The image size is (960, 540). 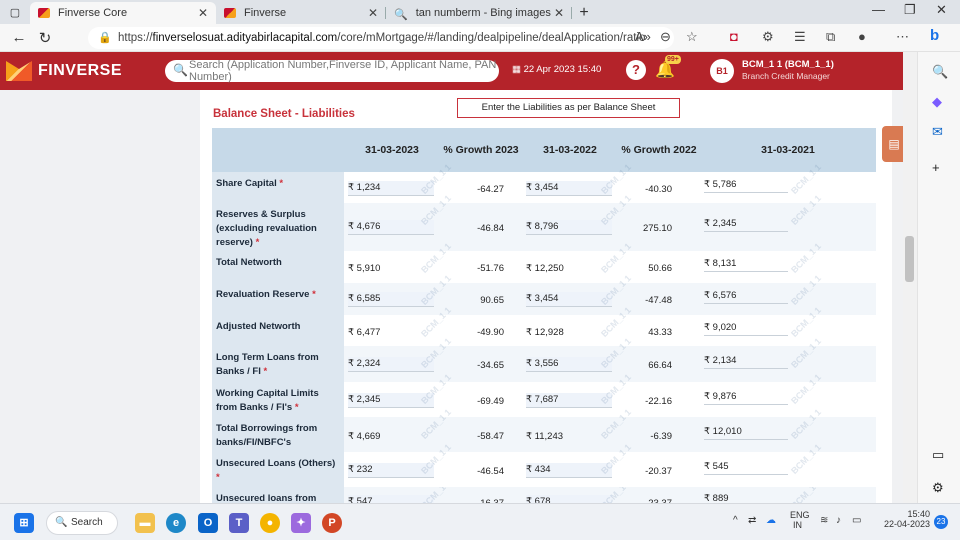 I want to click on value-2022-field: ₹ 7,687, so click(x=569, y=400).